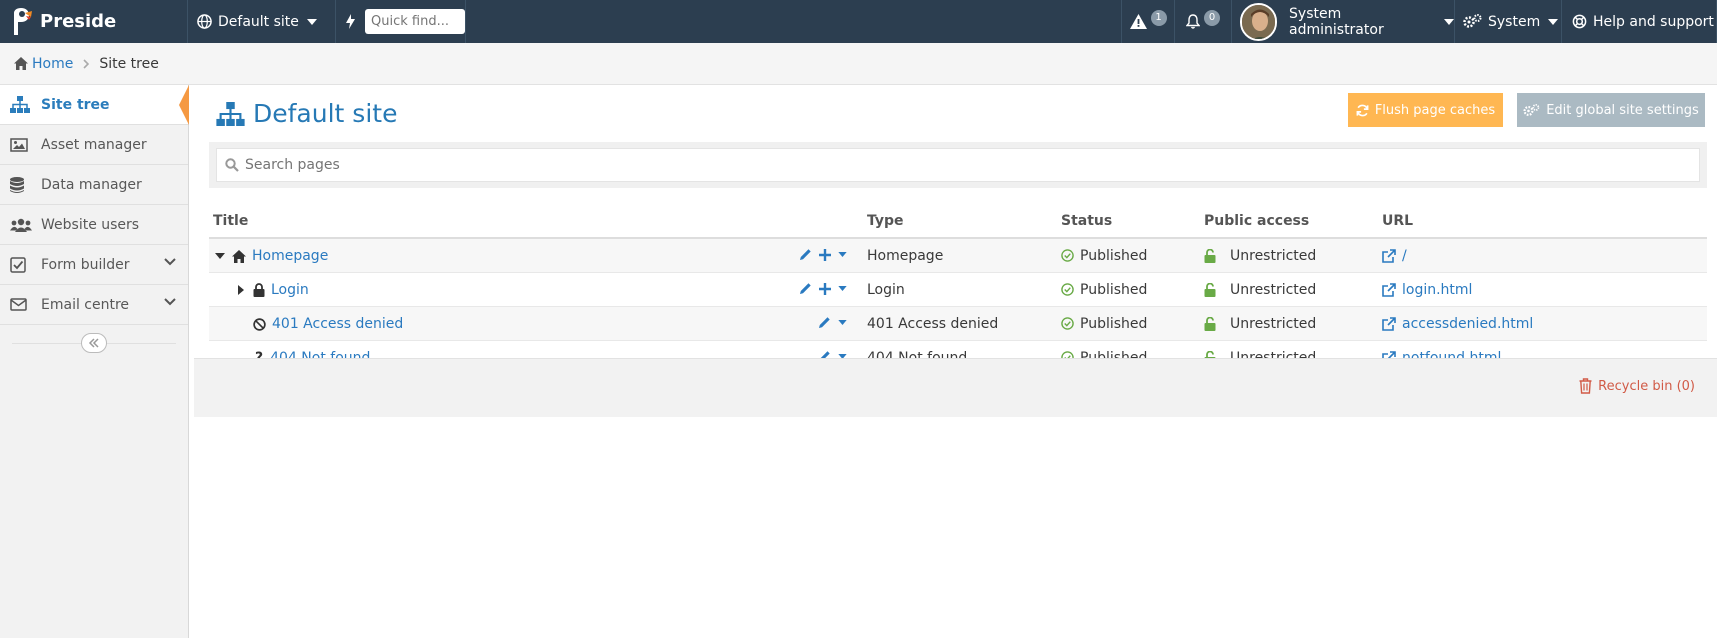  What do you see at coordinates (184, 105) in the screenshot?
I see `active-marker` at bounding box center [184, 105].